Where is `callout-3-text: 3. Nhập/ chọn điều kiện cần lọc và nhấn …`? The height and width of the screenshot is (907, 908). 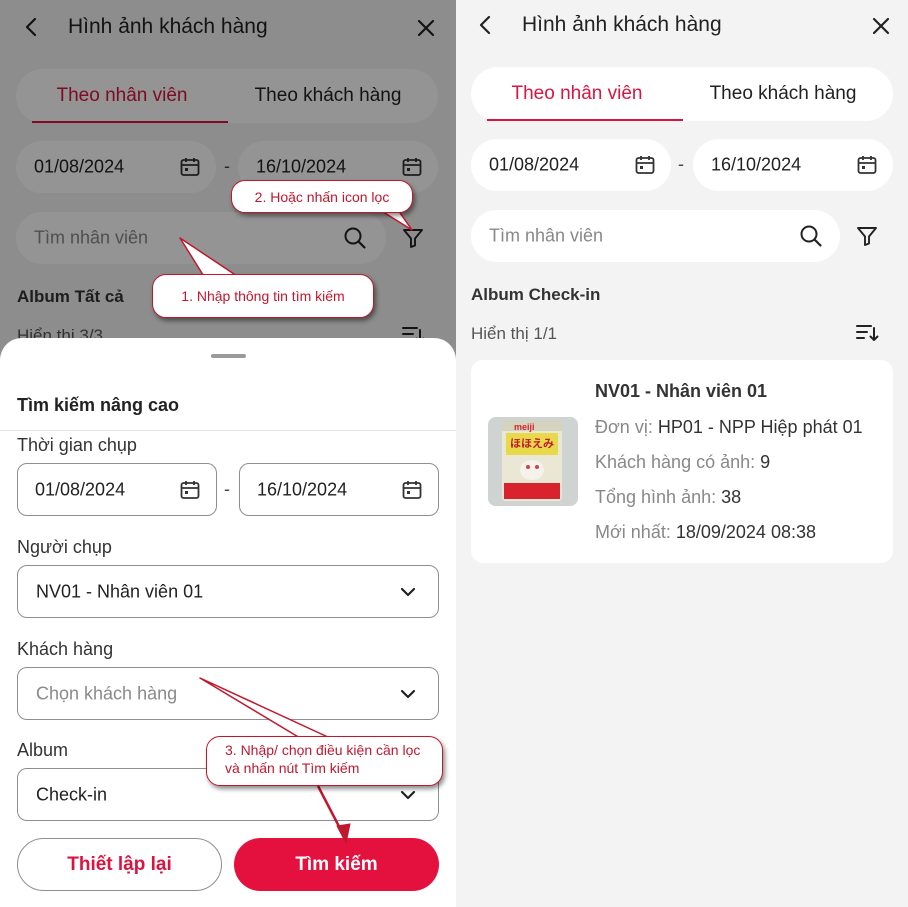 callout-3-text: 3. Nhập/ chọn điều kiện cần lọc và nhấn … is located at coordinates (323, 759).